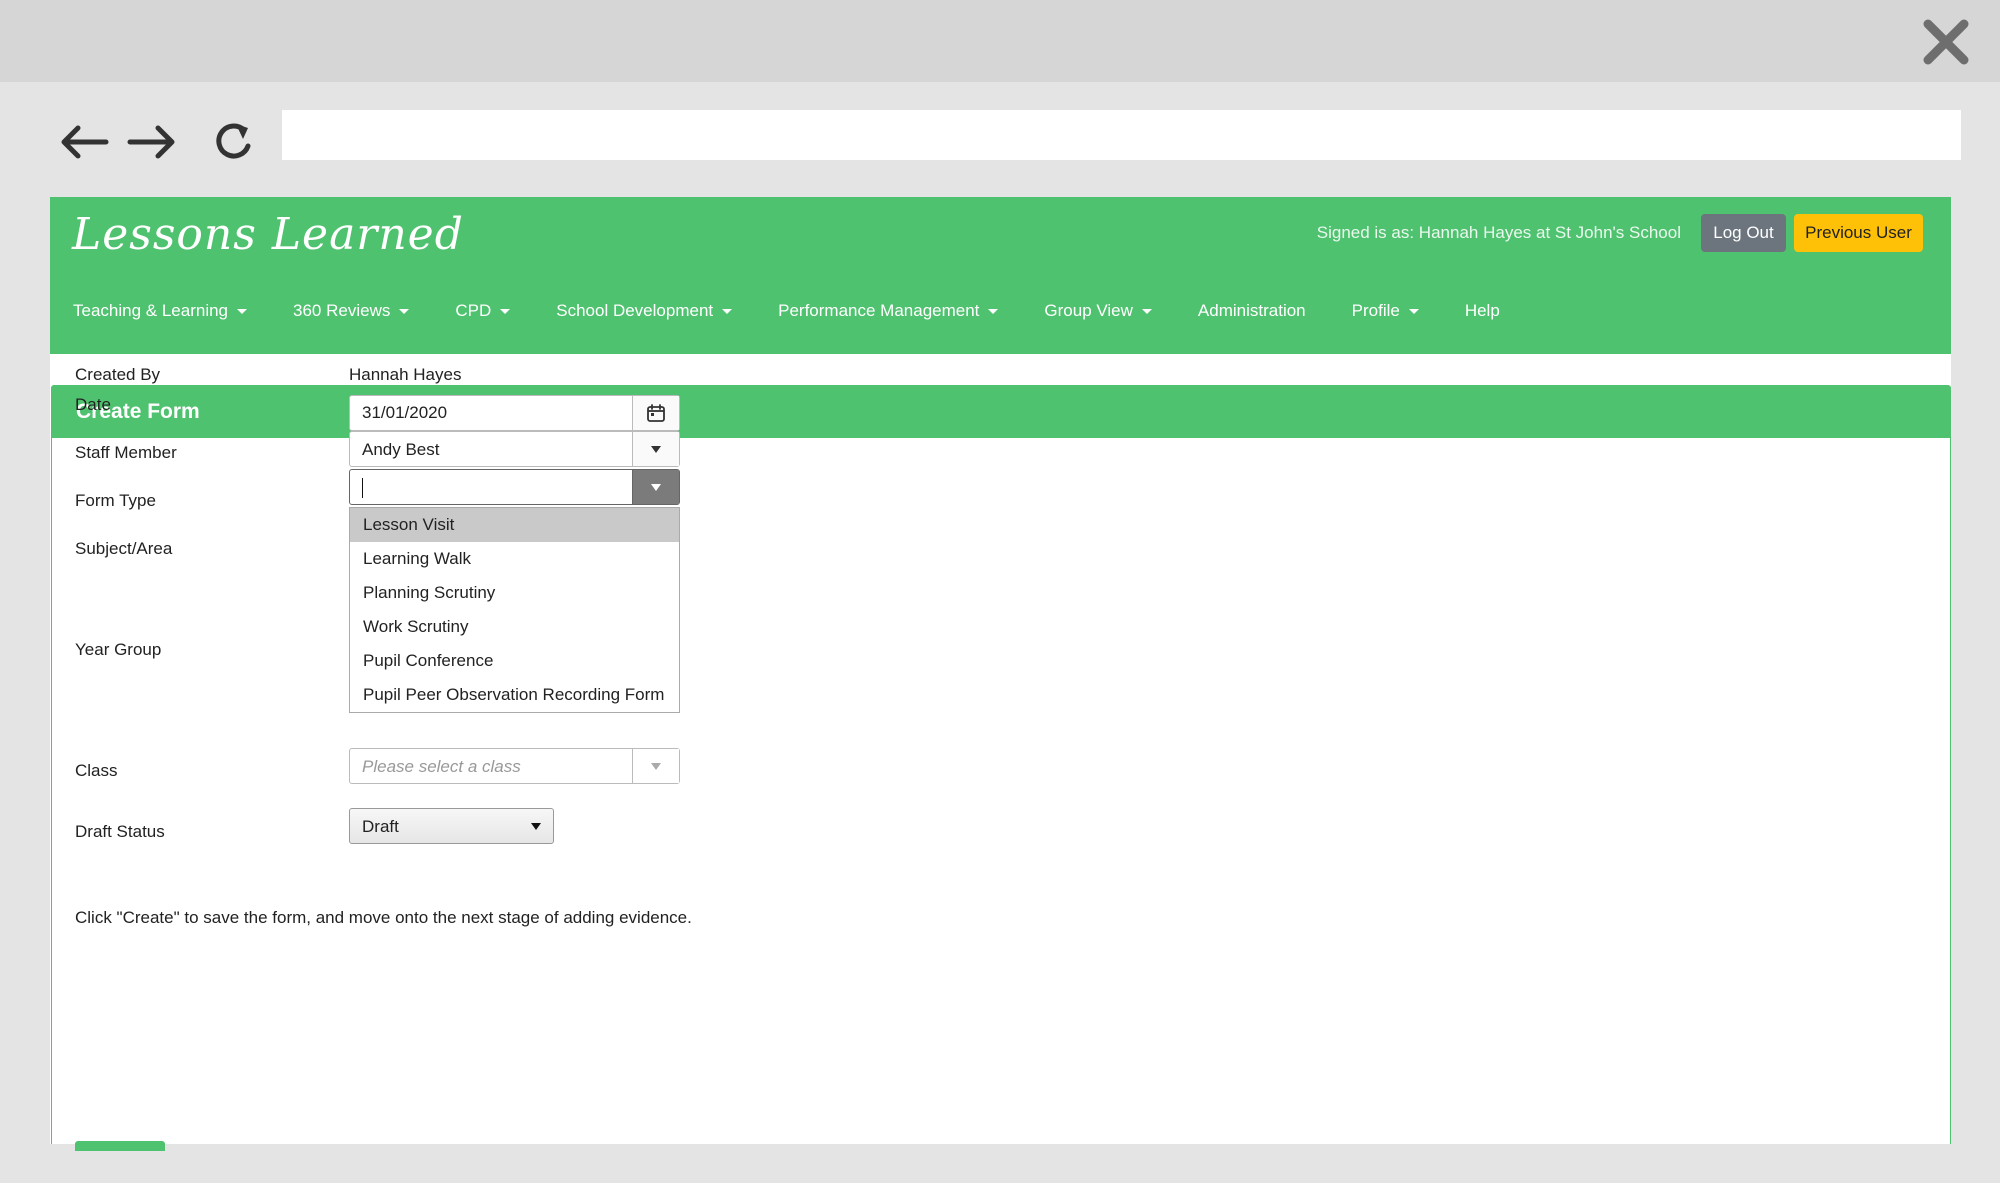  Describe the element at coordinates (514, 449) in the screenshot. I see `staff-member-select: Andy Best` at that location.